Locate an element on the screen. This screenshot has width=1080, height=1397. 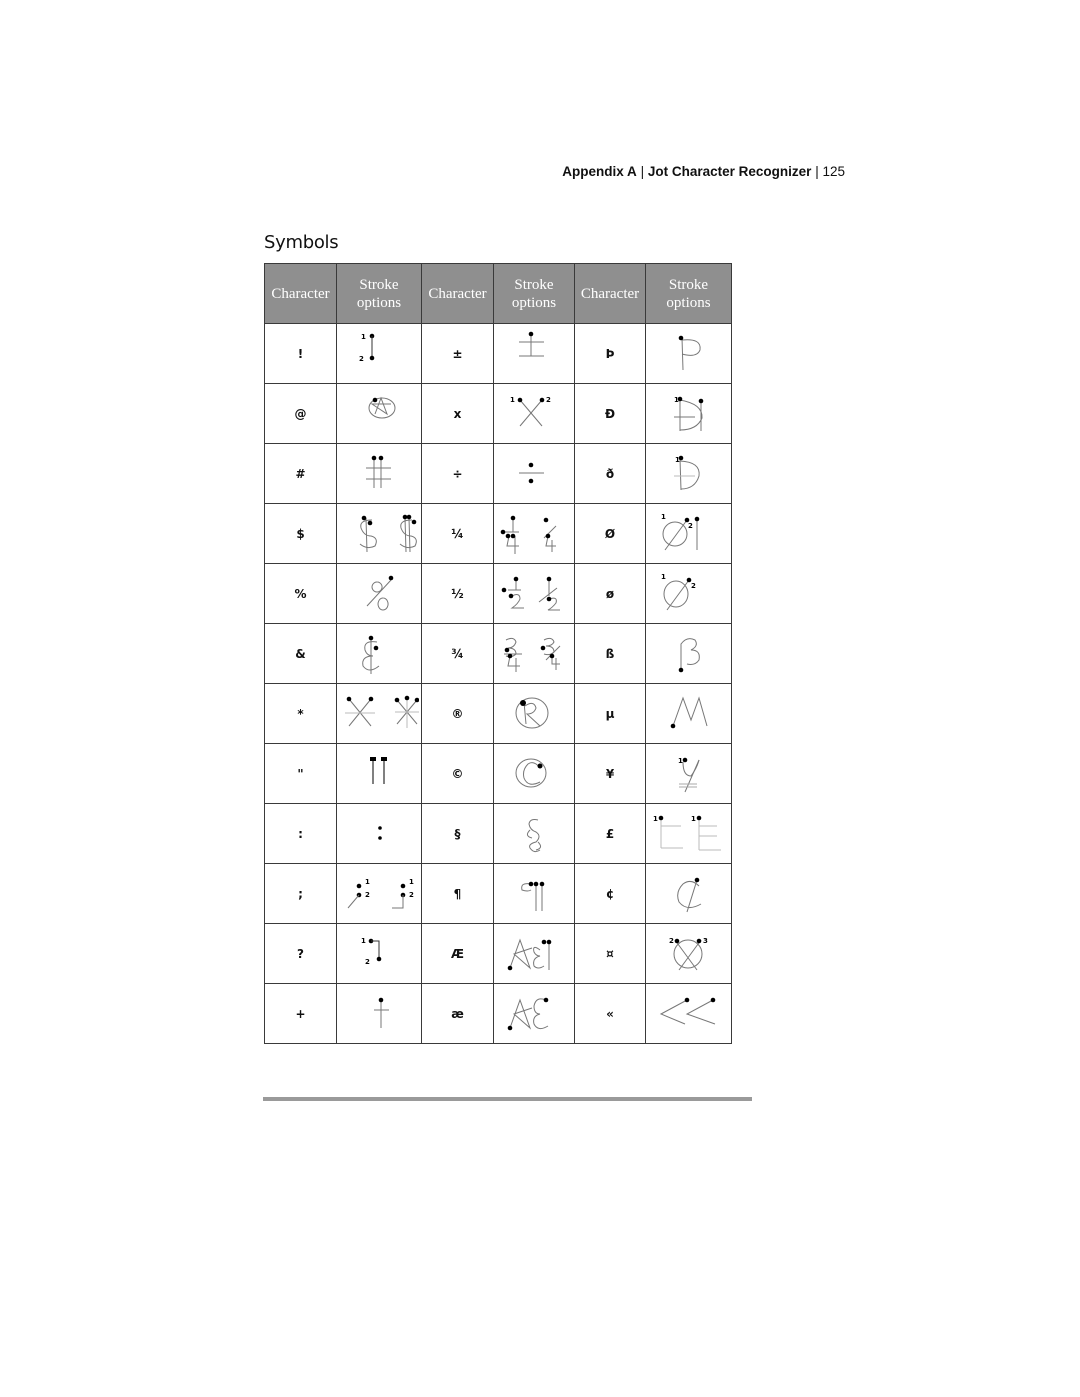
character-cell: ø is located at coordinates (610, 593).